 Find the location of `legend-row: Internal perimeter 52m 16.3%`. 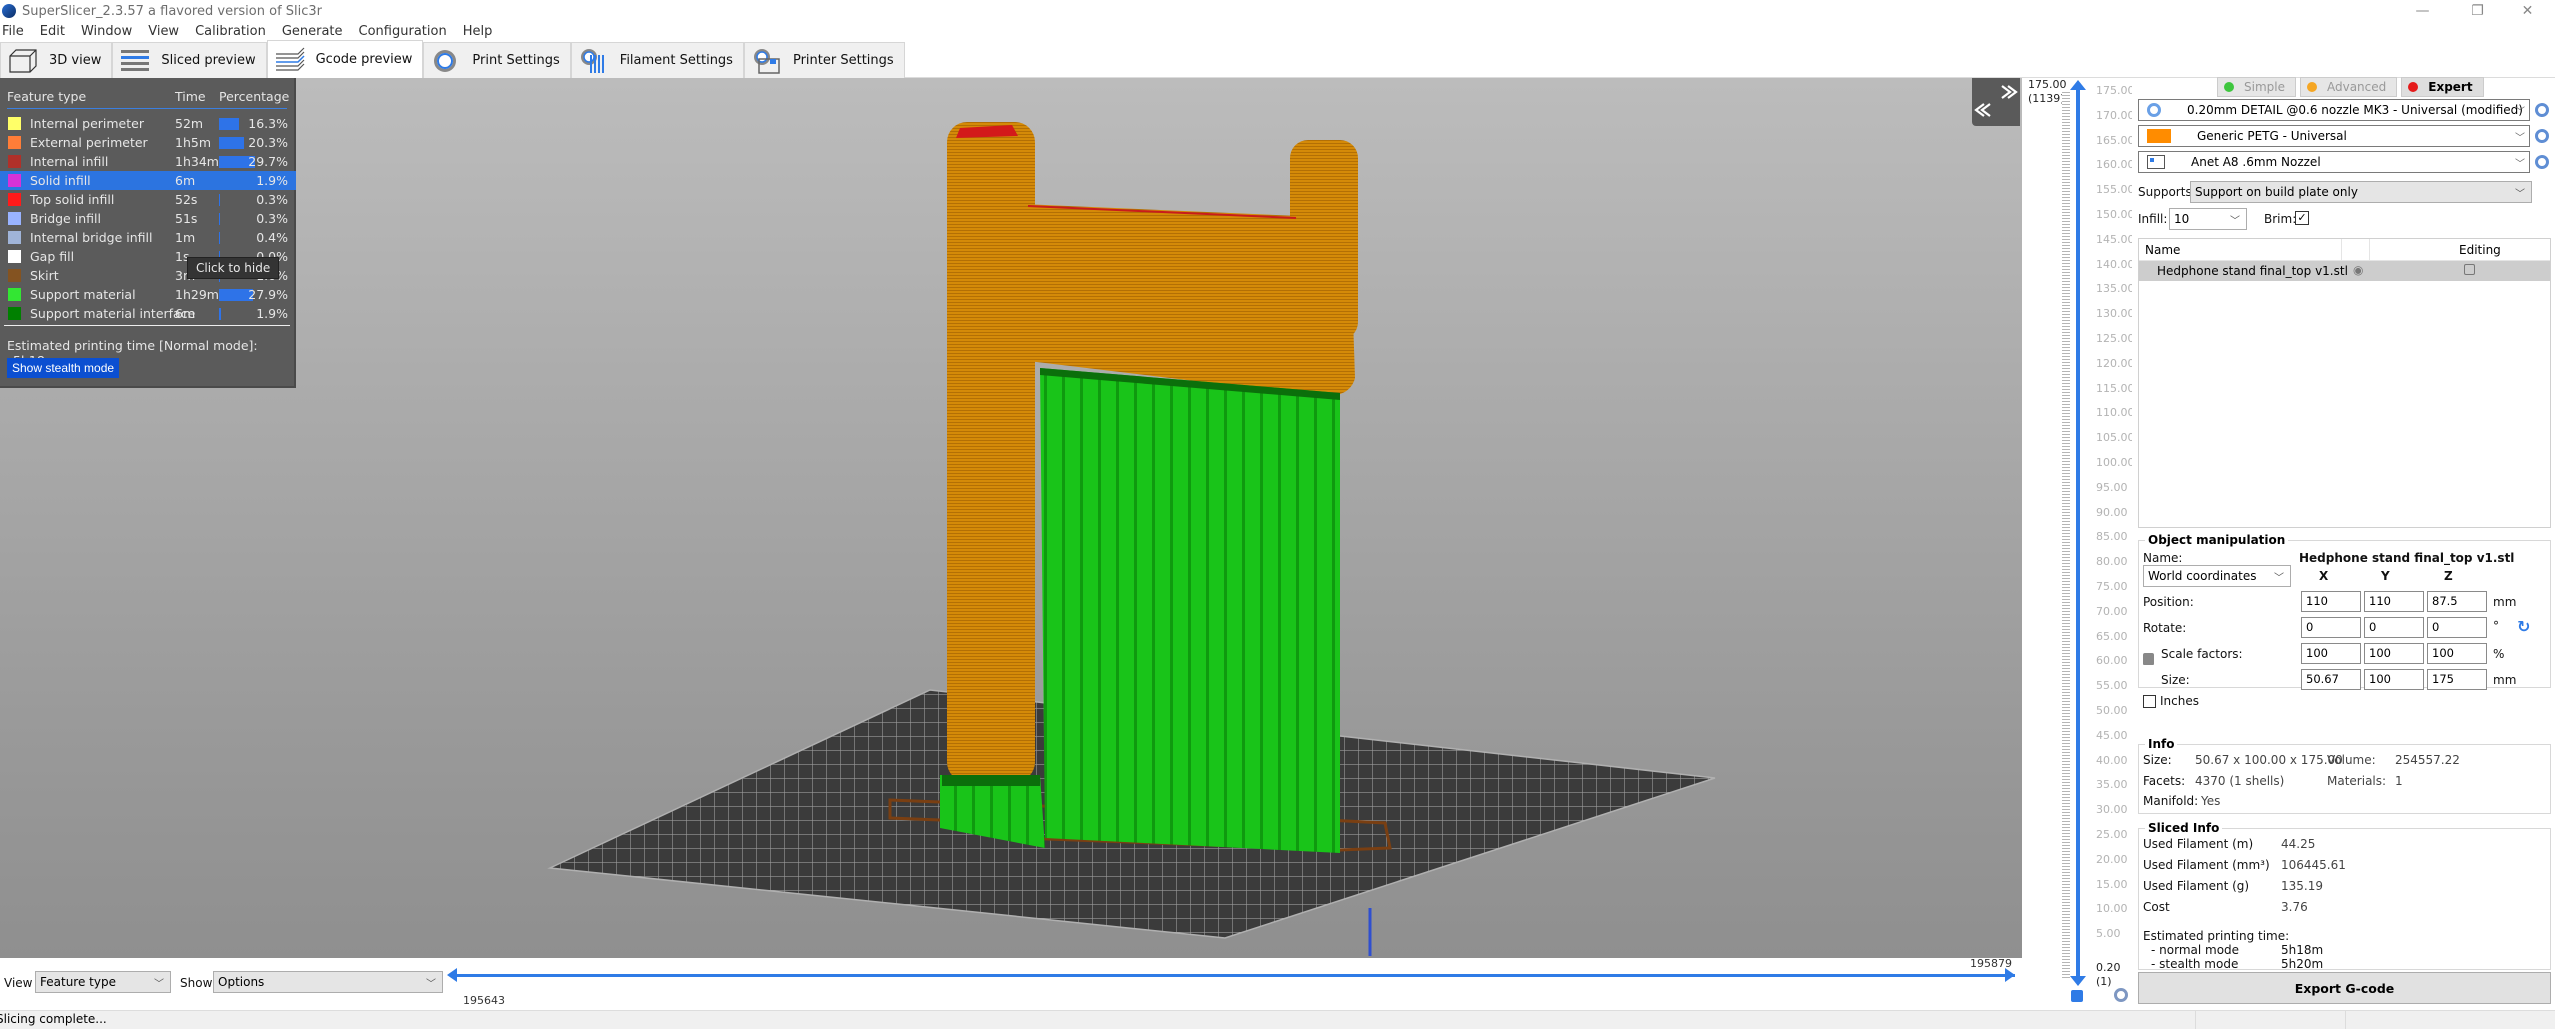

legend-row: Internal perimeter 52m 16.3% is located at coordinates (148, 123).